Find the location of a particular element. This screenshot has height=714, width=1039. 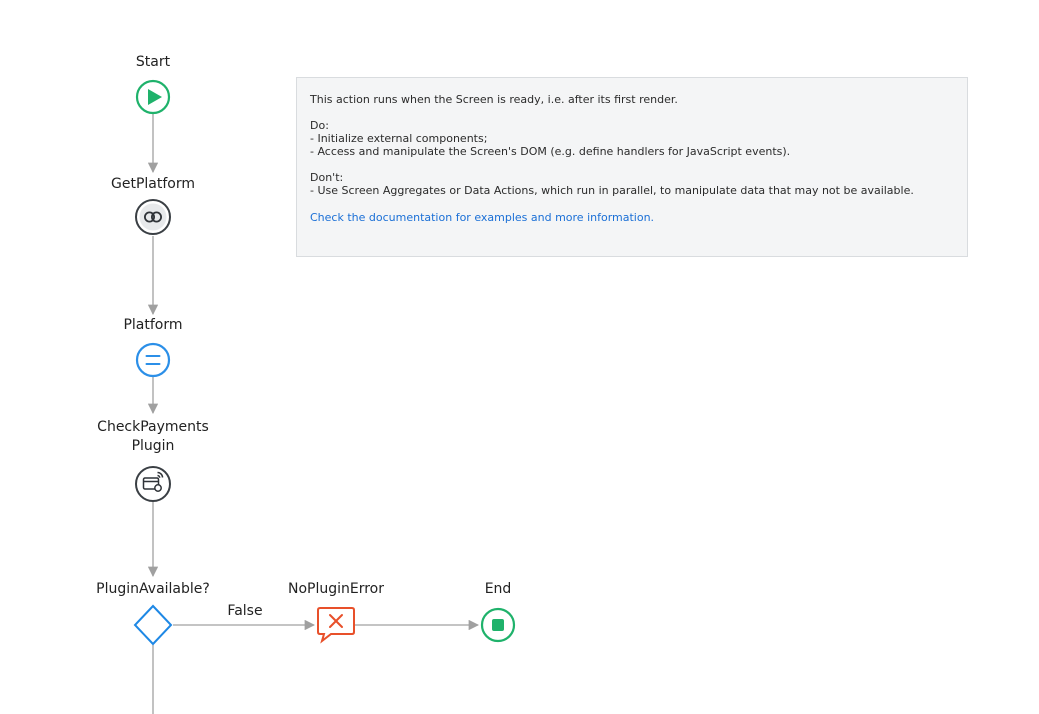

note-do-item-1: - Initialize external components; is located at coordinates (399, 138).